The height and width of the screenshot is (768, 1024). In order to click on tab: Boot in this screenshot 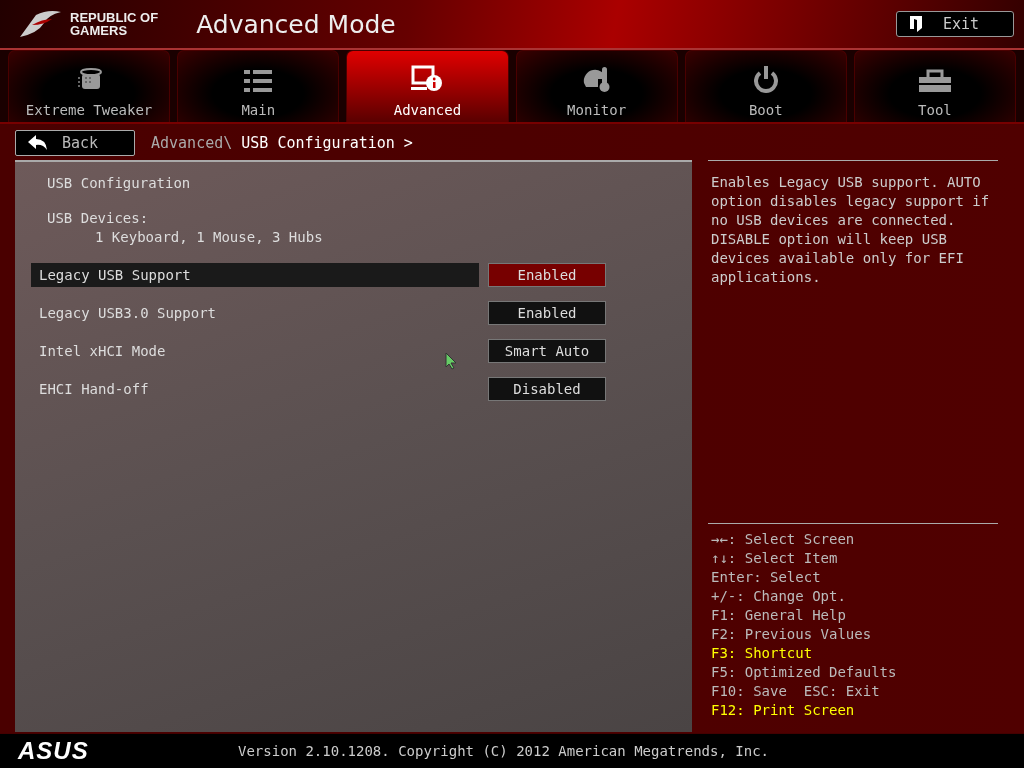, I will do `click(765, 86)`.